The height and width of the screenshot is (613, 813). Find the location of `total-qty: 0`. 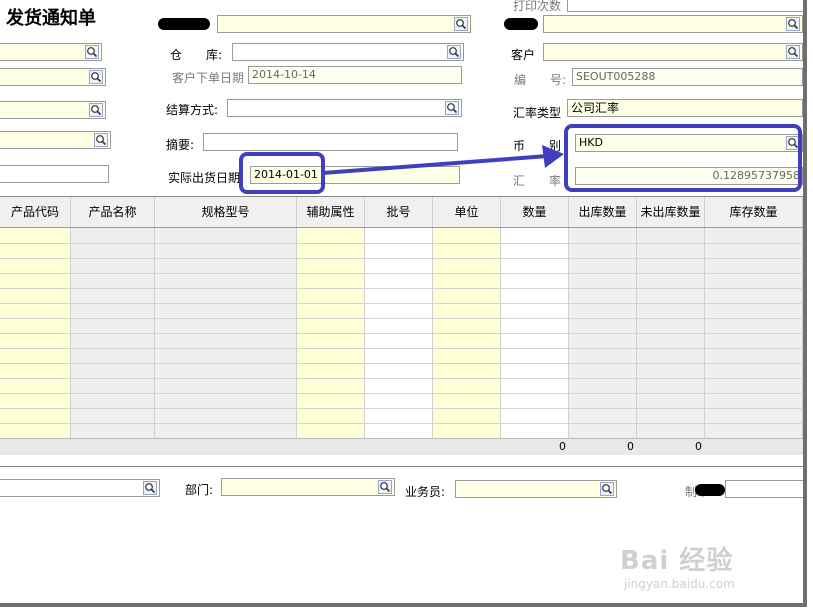

total-qty: 0 is located at coordinates (562, 446).